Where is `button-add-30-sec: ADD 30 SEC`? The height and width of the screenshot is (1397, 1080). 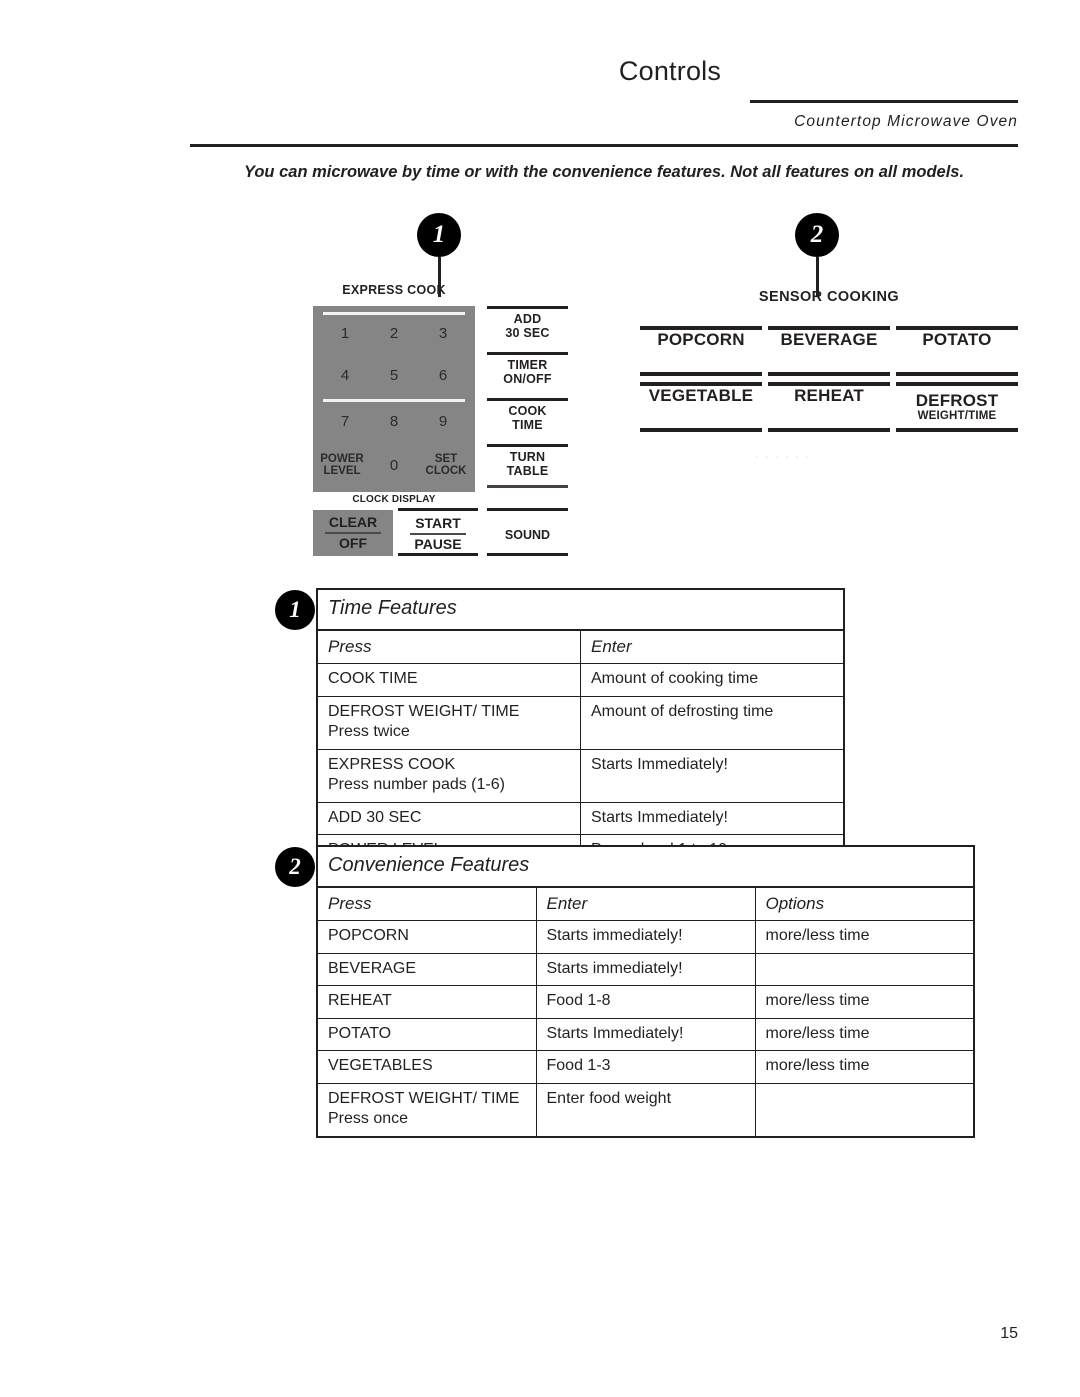 button-add-30-sec: ADD 30 SEC is located at coordinates (527, 328).